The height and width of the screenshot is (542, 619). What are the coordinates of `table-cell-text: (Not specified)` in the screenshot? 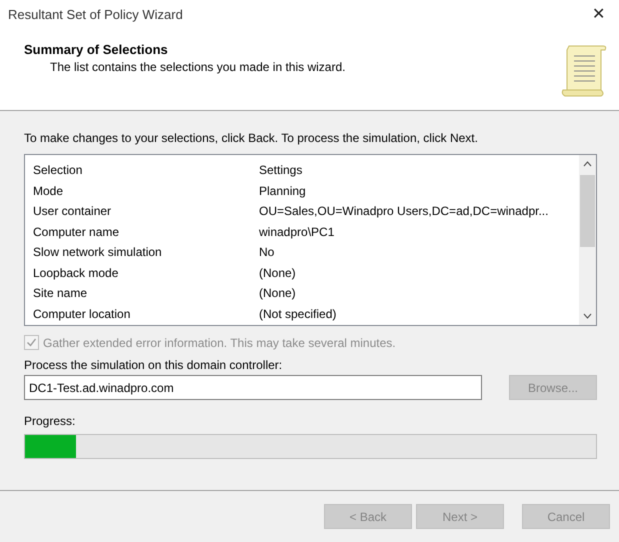 It's located at (298, 313).